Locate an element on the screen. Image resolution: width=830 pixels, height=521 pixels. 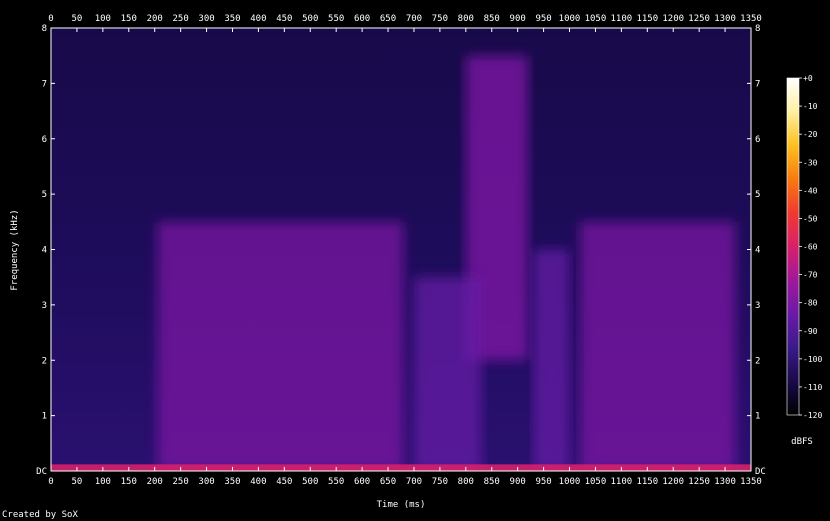
x-tick-label: 1000 is located at coordinates (570, 482).